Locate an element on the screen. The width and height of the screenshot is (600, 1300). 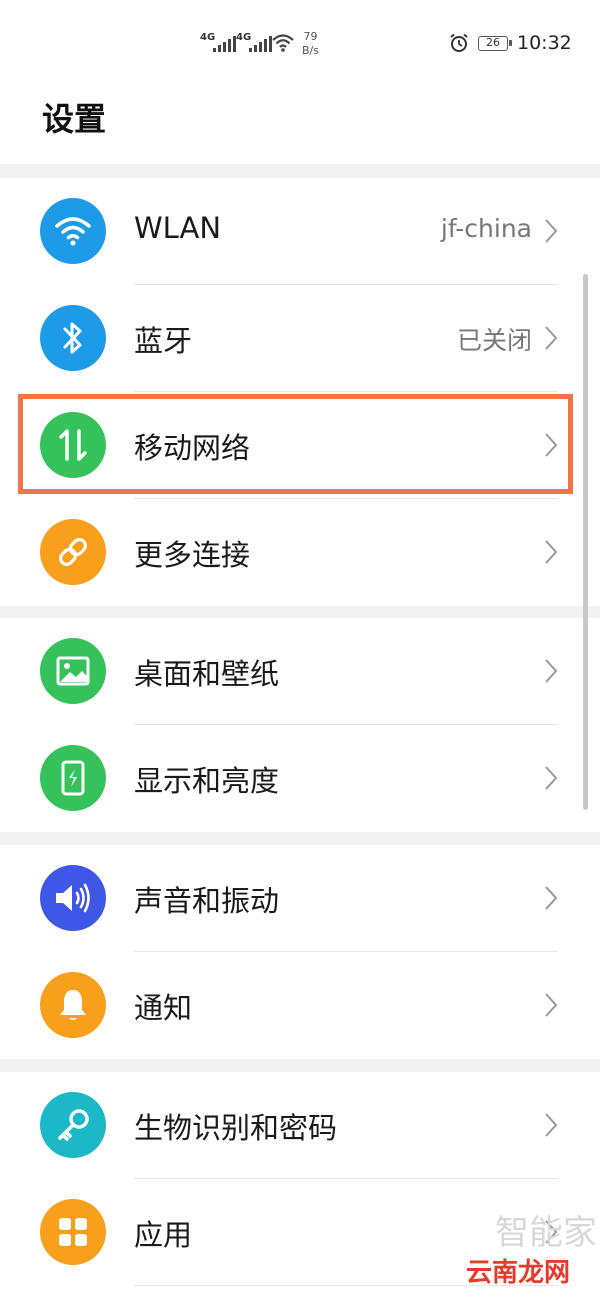
wifi-icon is located at coordinates (73, 231).